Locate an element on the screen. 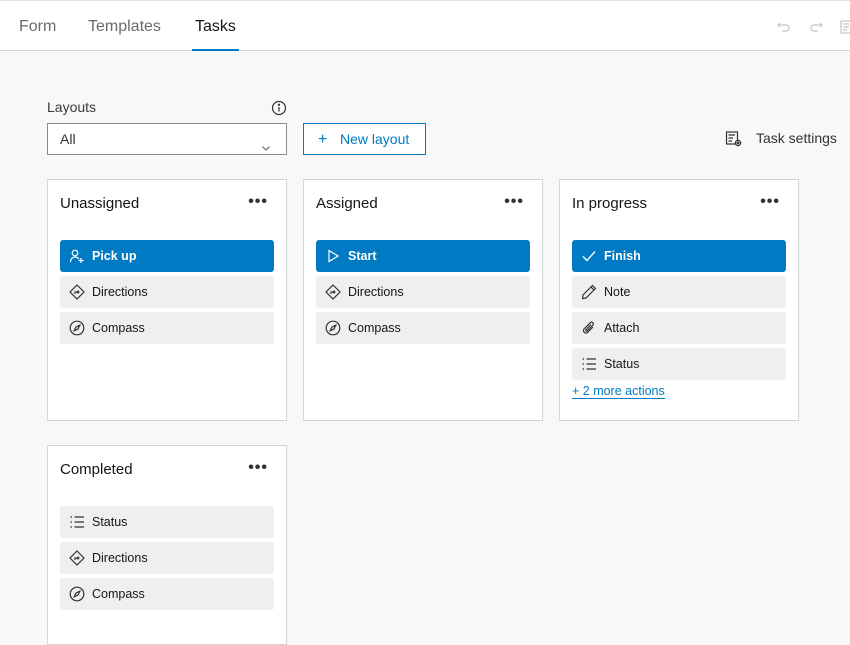  tab-templates: Templates is located at coordinates (124, 26).